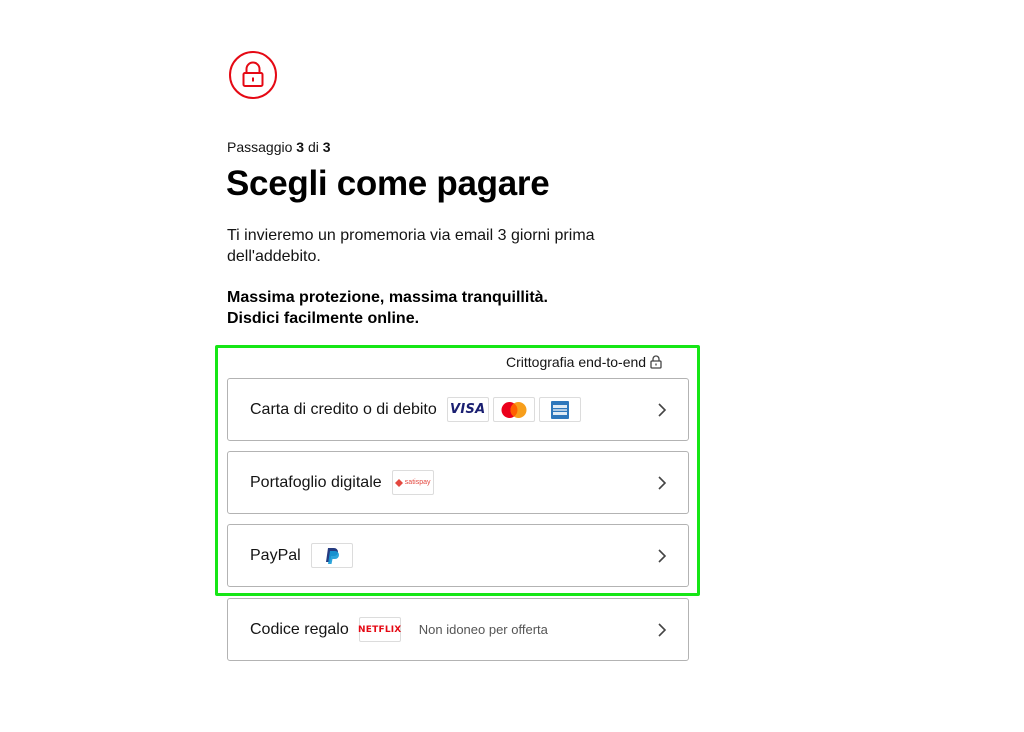  Describe the element at coordinates (323, 318) in the screenshot. I see `assurance-line-2: Disdici facilmente online.` at that location.